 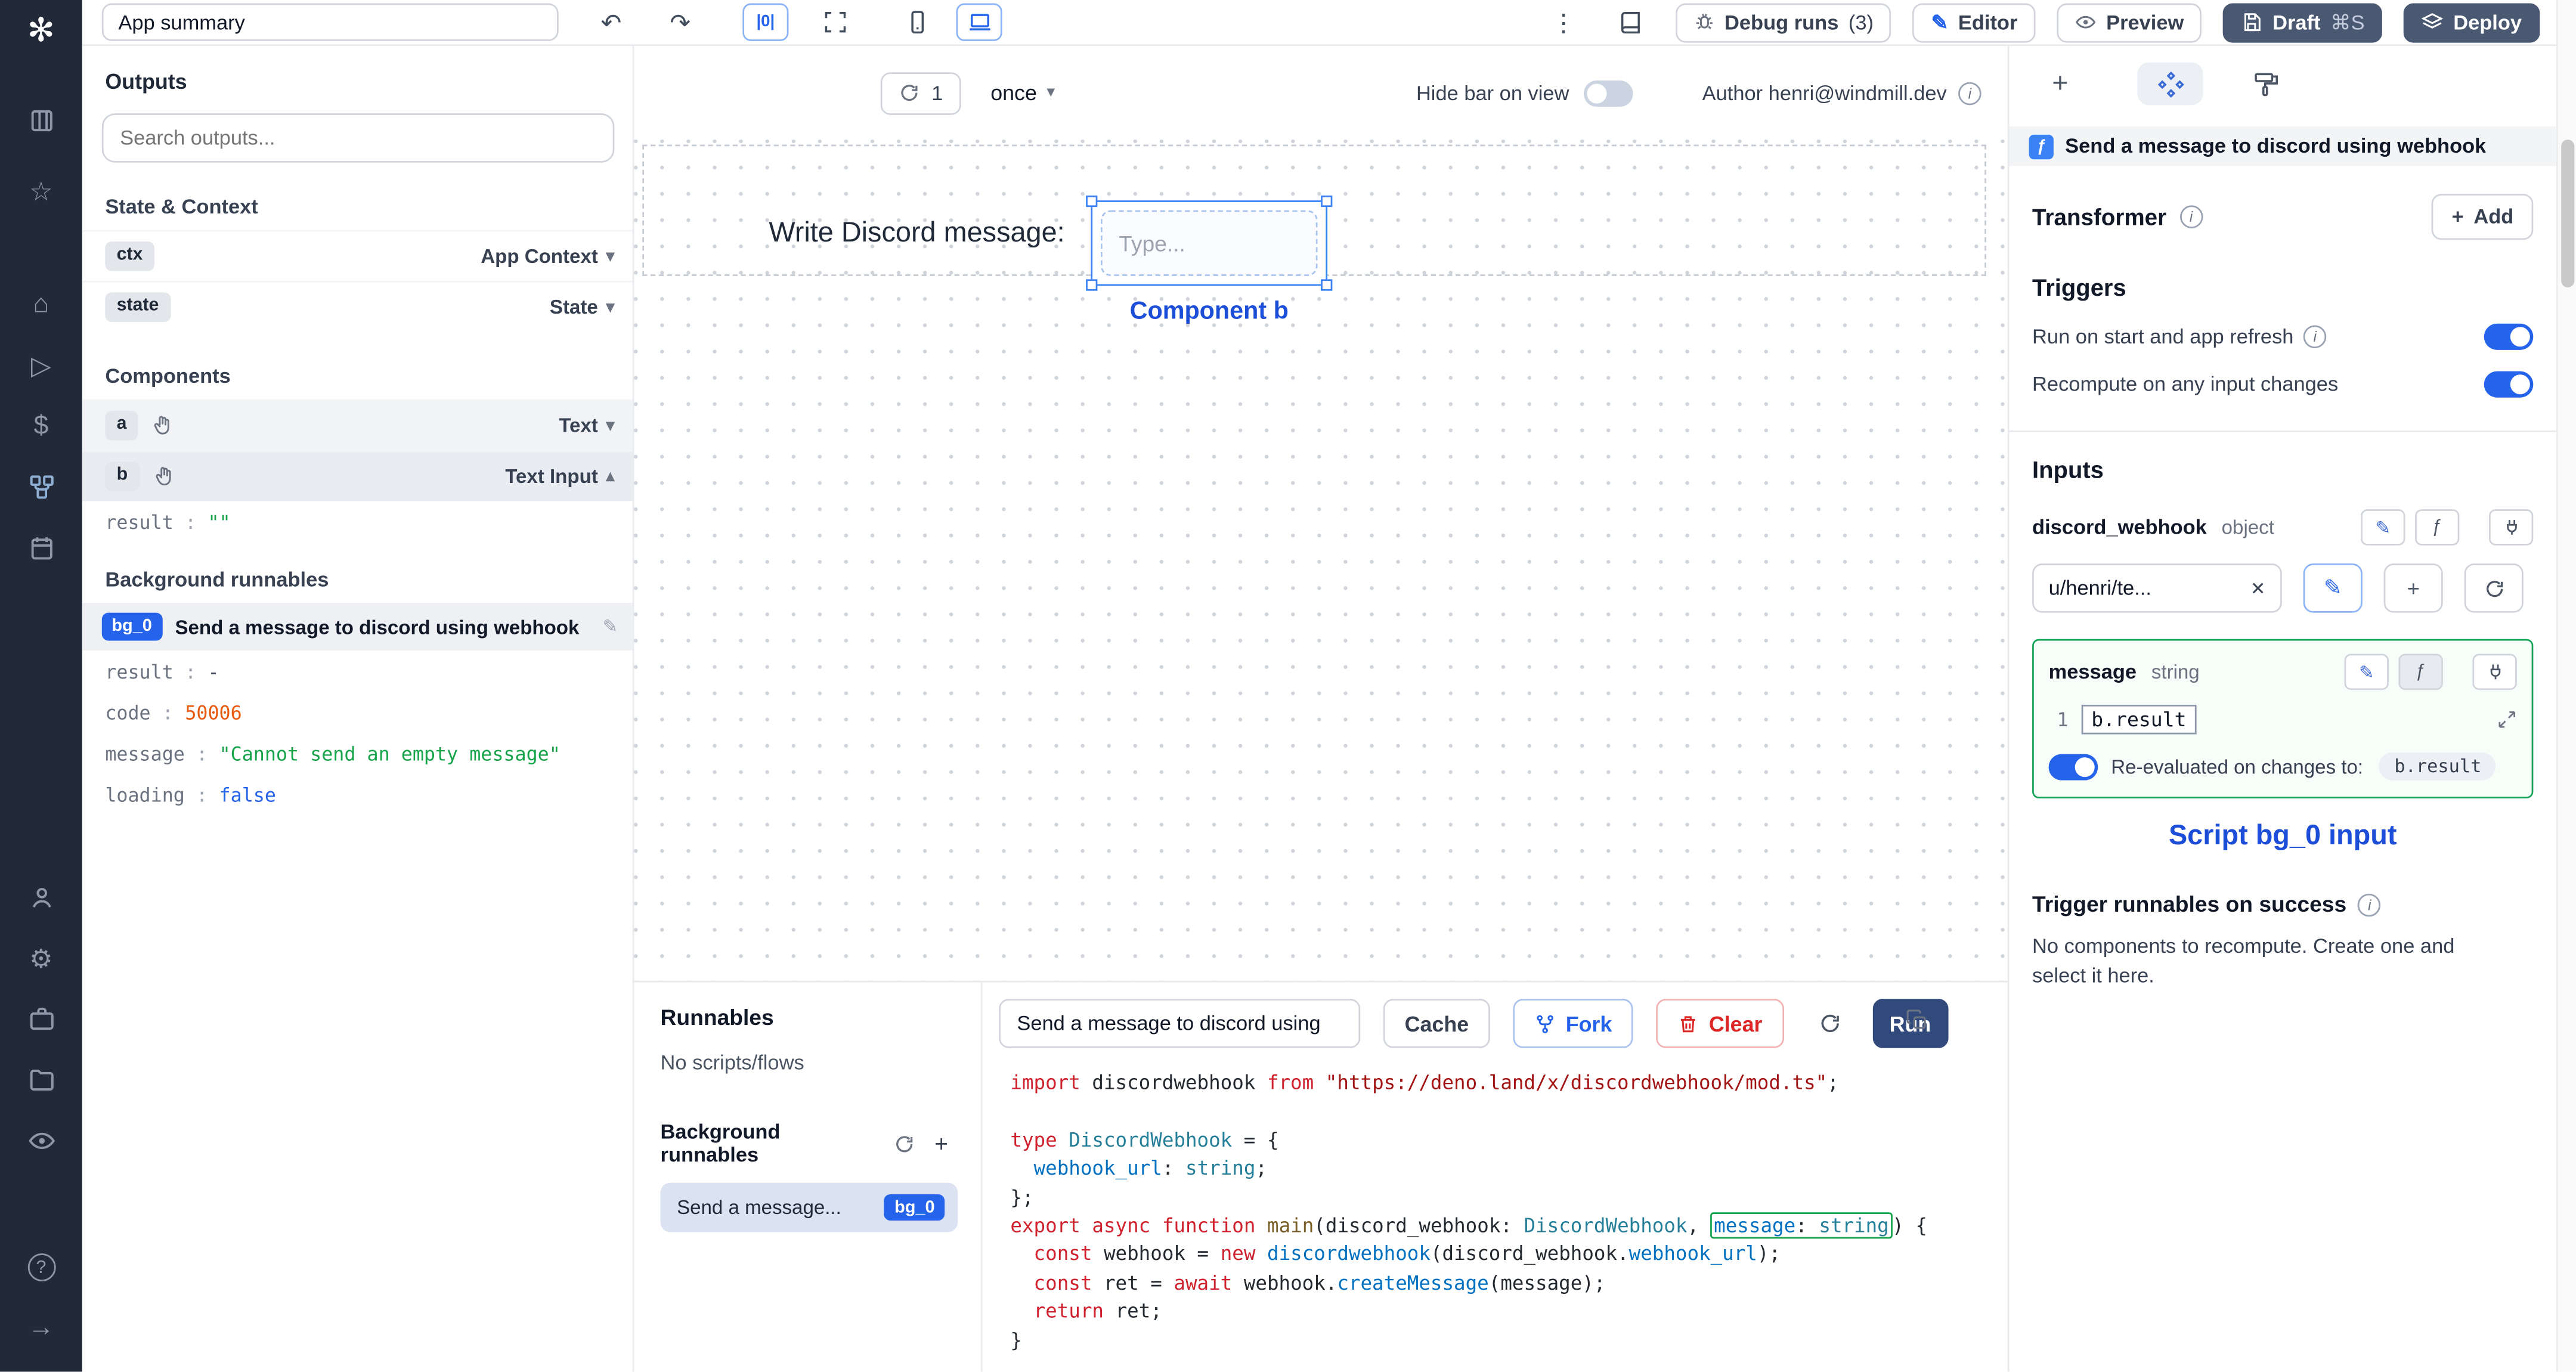 I want to click on scrollbar-thumb, so click(x=2568, y=214).